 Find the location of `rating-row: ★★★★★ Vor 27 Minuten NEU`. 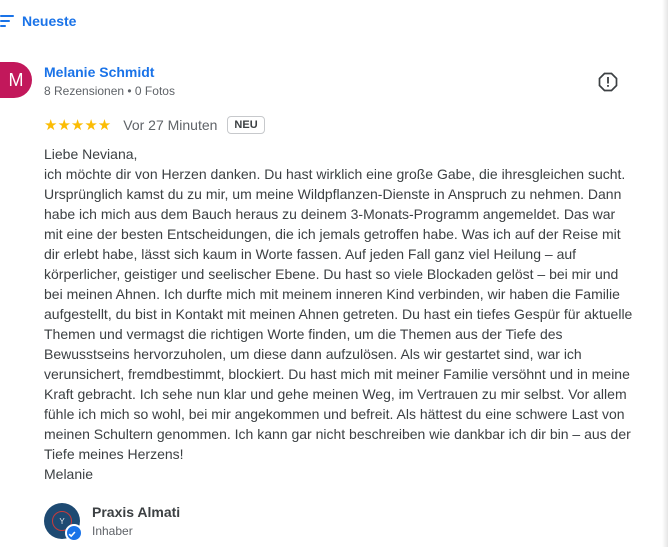

rating-row: ★★★★★ Vor 27 Minuten NEU is located at coordinates (154, 125).